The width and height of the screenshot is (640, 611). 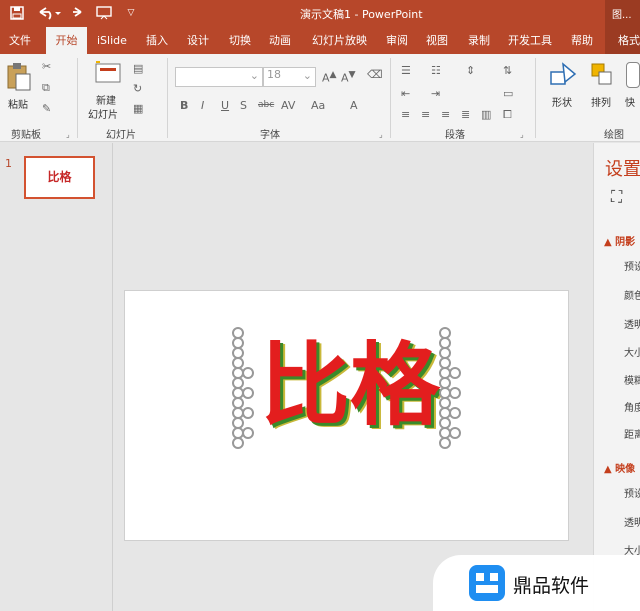 I want to click on slides-group-label: 幻灯片, so click(x=121, y=135).